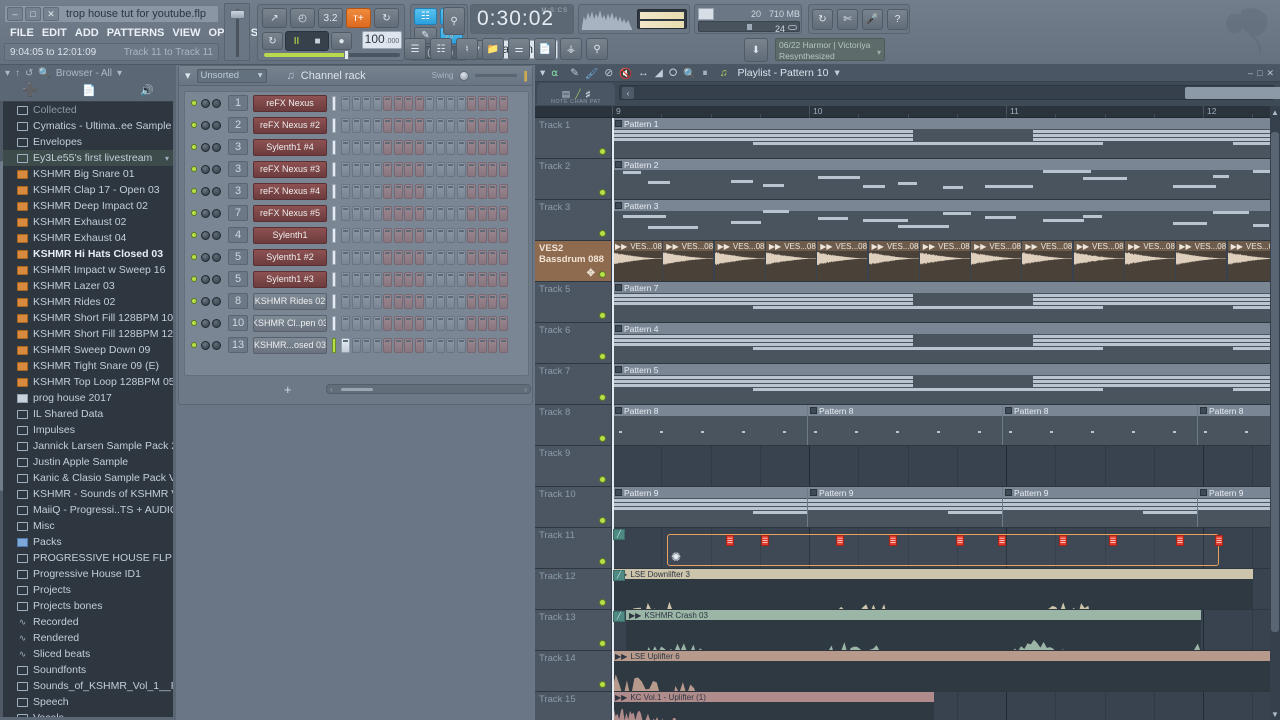 Image resolution: width=1280 pixels, height=720 pixels. Describe the element at coordinates (88, 350) in the screenshot. I see `browser-item: KSHMR Sweep Down 09` at that location.